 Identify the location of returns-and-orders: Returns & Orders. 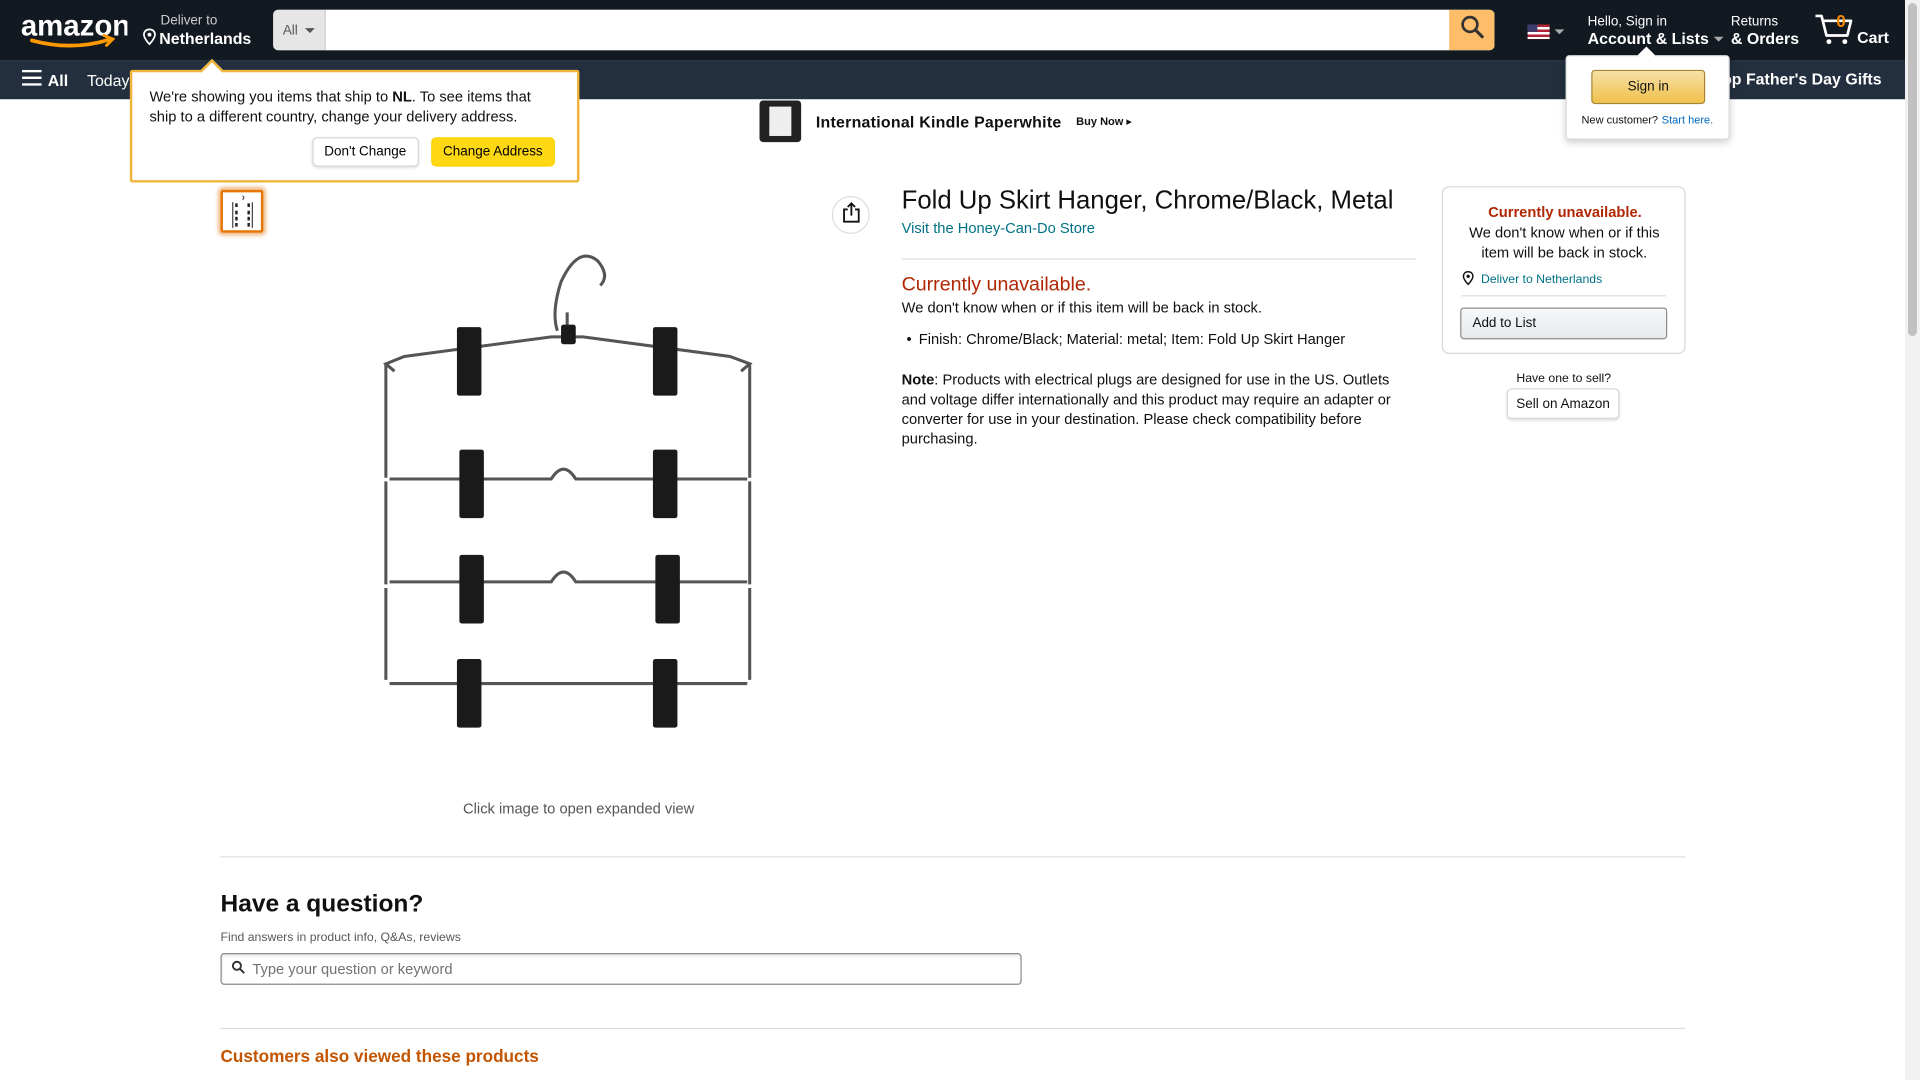
(1765, 31).